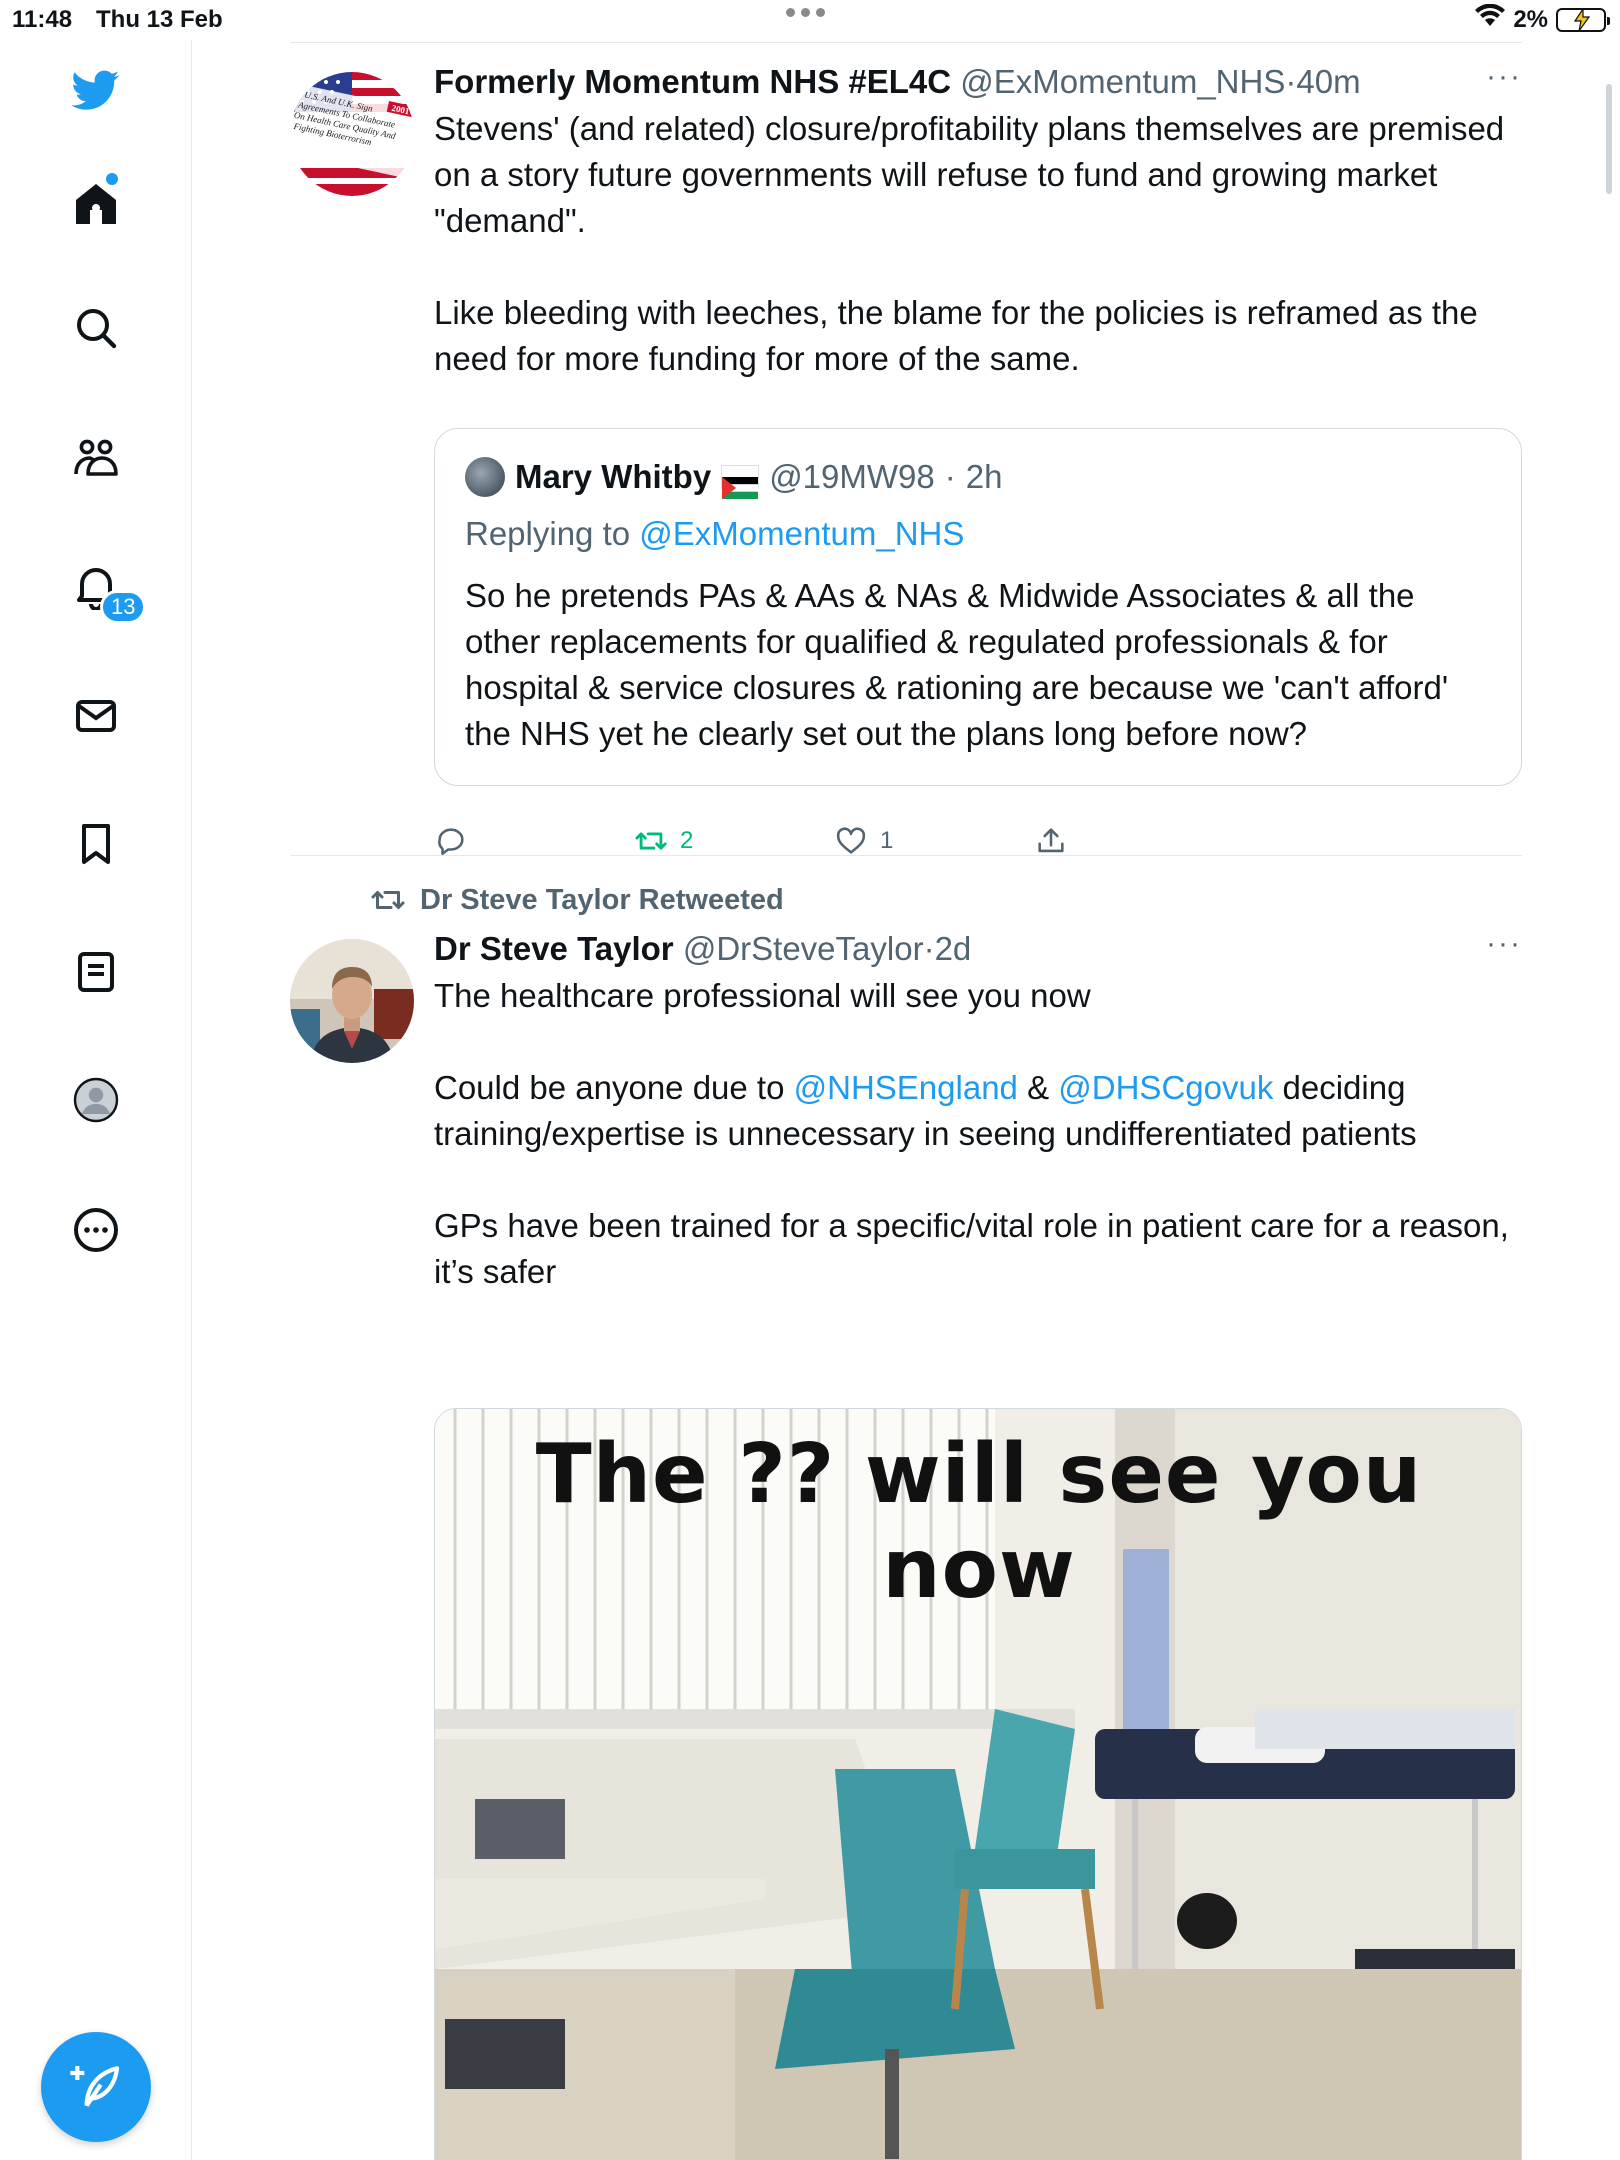  I want to click on author-handle: @DrSteveTaylor, so click(803, 948).